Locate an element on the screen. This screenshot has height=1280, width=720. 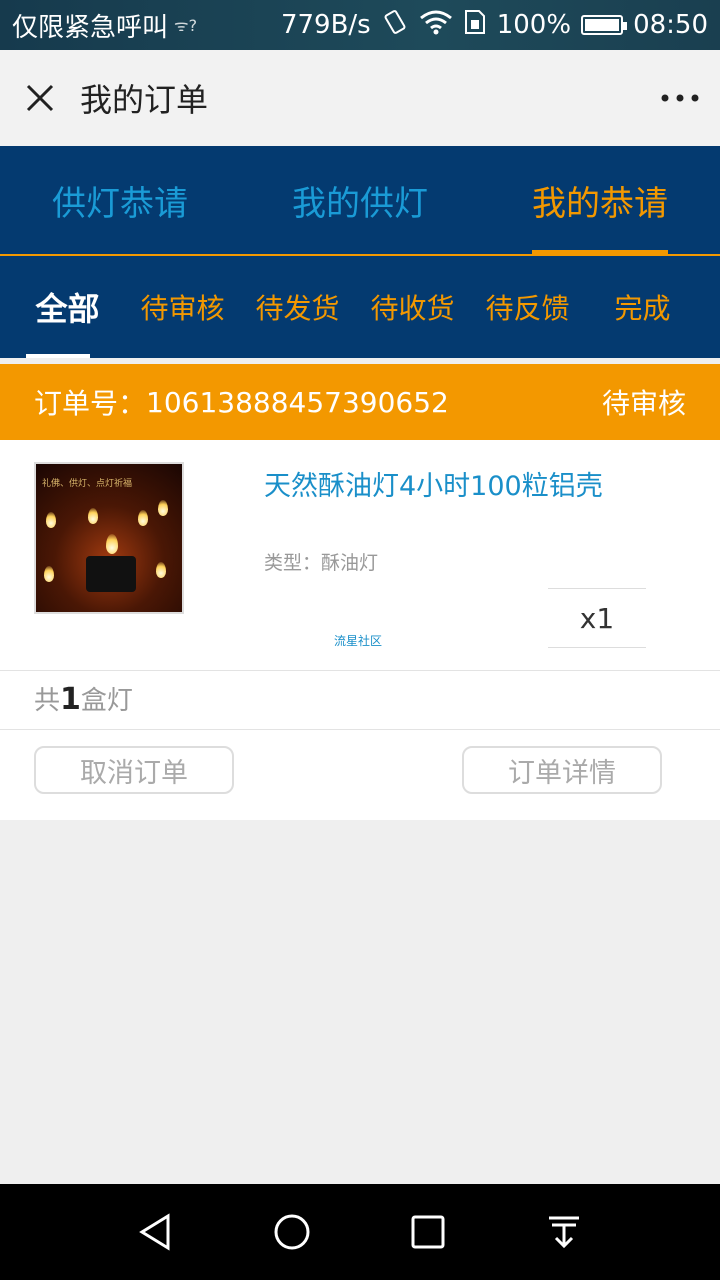
subtab-pending-review: 待审核 is located at coordinates (182, 307).